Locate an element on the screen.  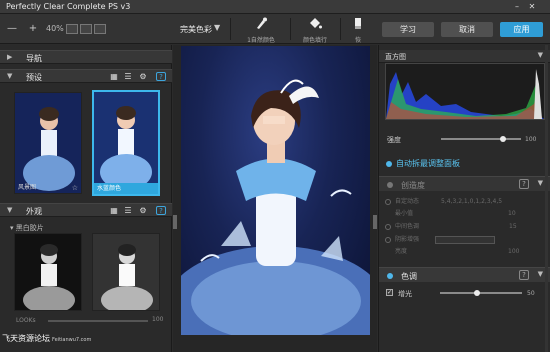
looks-header: ▼ 外观 ▦ ☰ ⚙ ? is located at coordinates (86, 210).